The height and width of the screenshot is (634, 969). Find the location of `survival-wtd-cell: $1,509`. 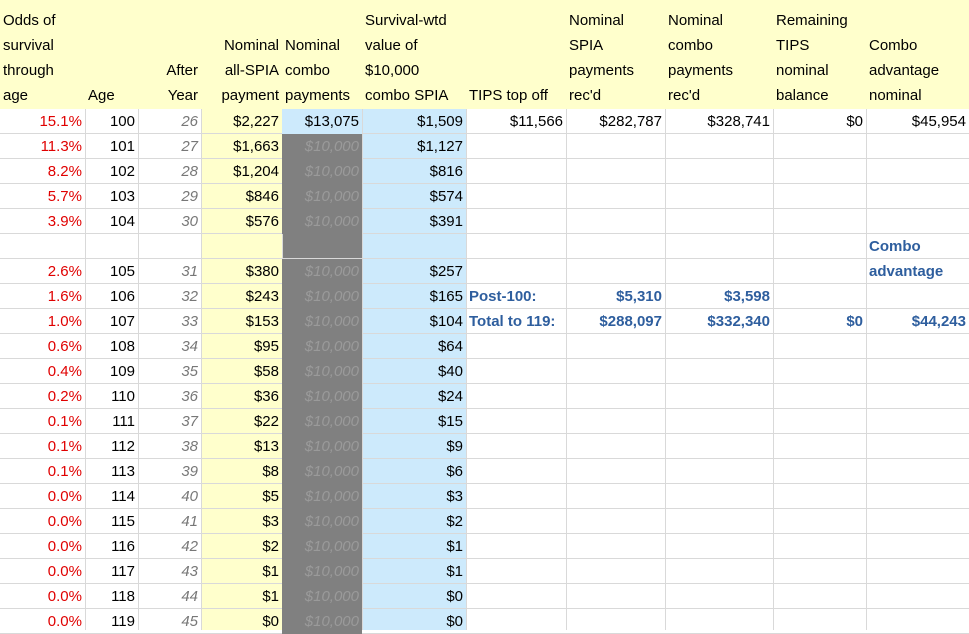

survival-wtd-cell: $1,509 is located at coordinates (414, 121).